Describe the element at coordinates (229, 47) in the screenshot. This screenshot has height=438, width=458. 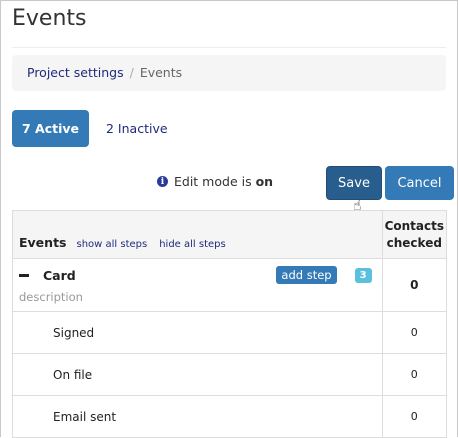
I see `divider` at that location.